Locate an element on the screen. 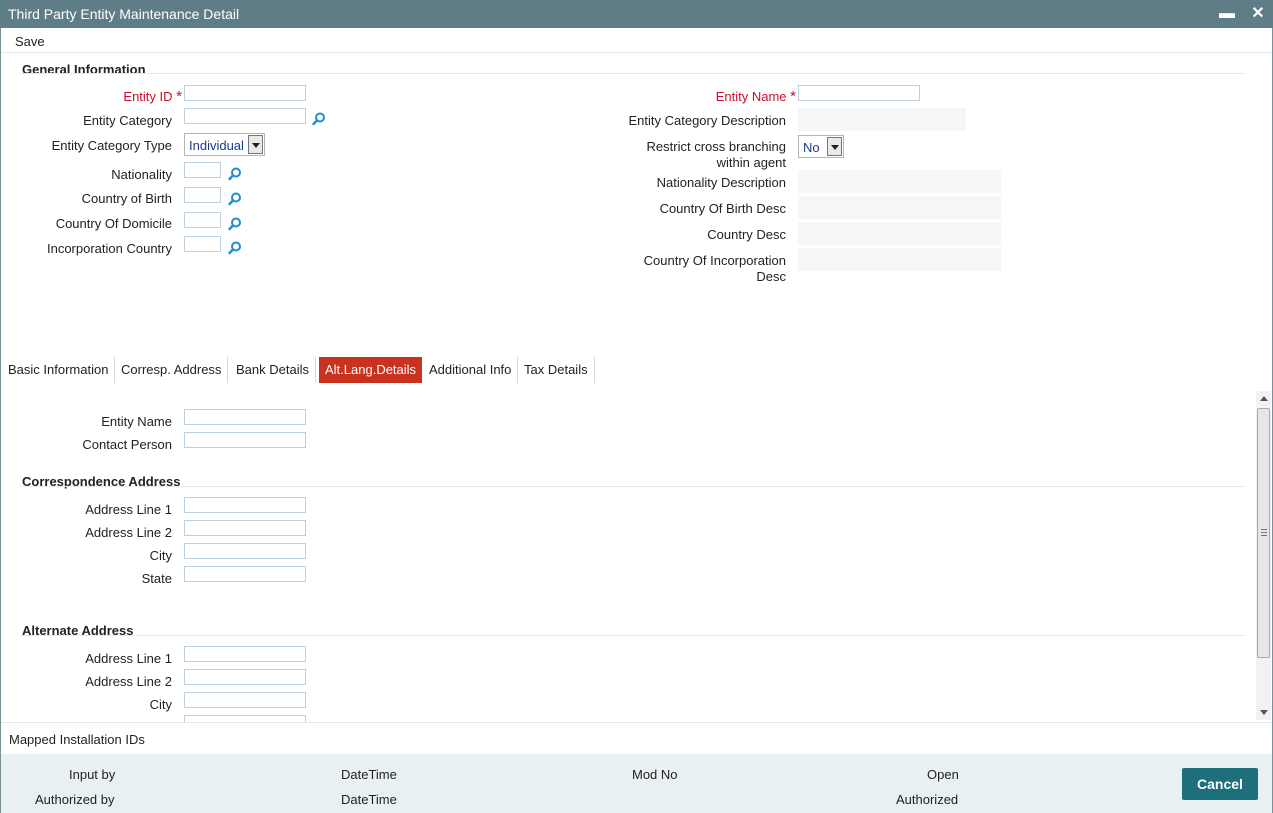  entity-name-input is located at coordinates (859, 93).